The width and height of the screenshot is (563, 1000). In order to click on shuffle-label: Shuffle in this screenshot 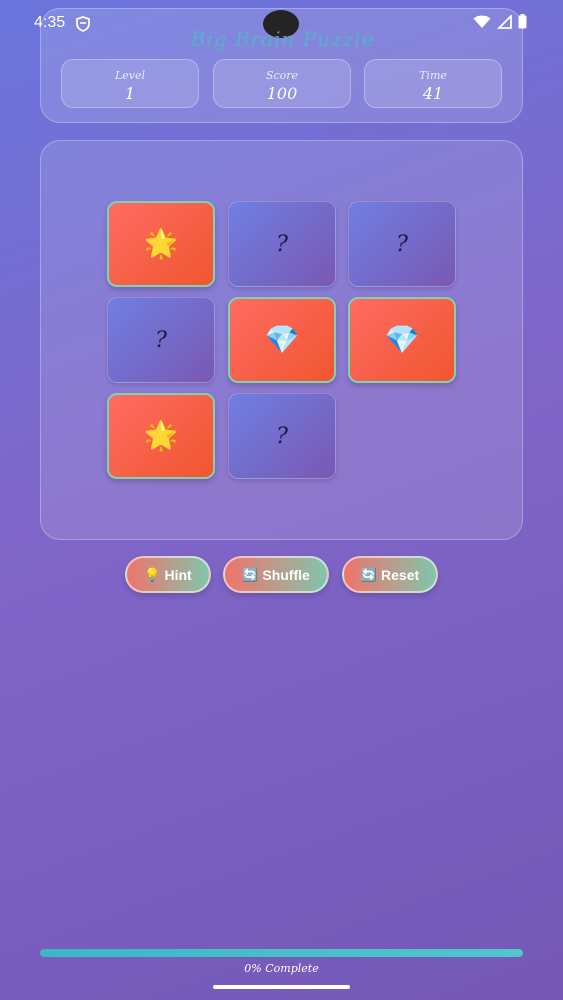, I will do `click(286, 574)`.